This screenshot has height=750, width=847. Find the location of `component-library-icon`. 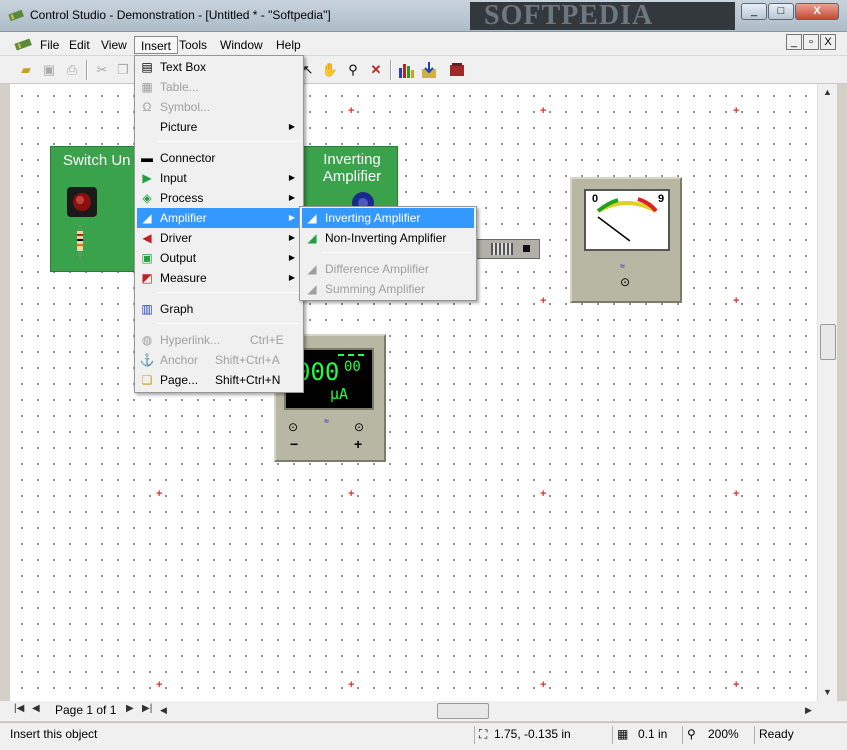

component-library-icon is located at coordinates (457, 70).